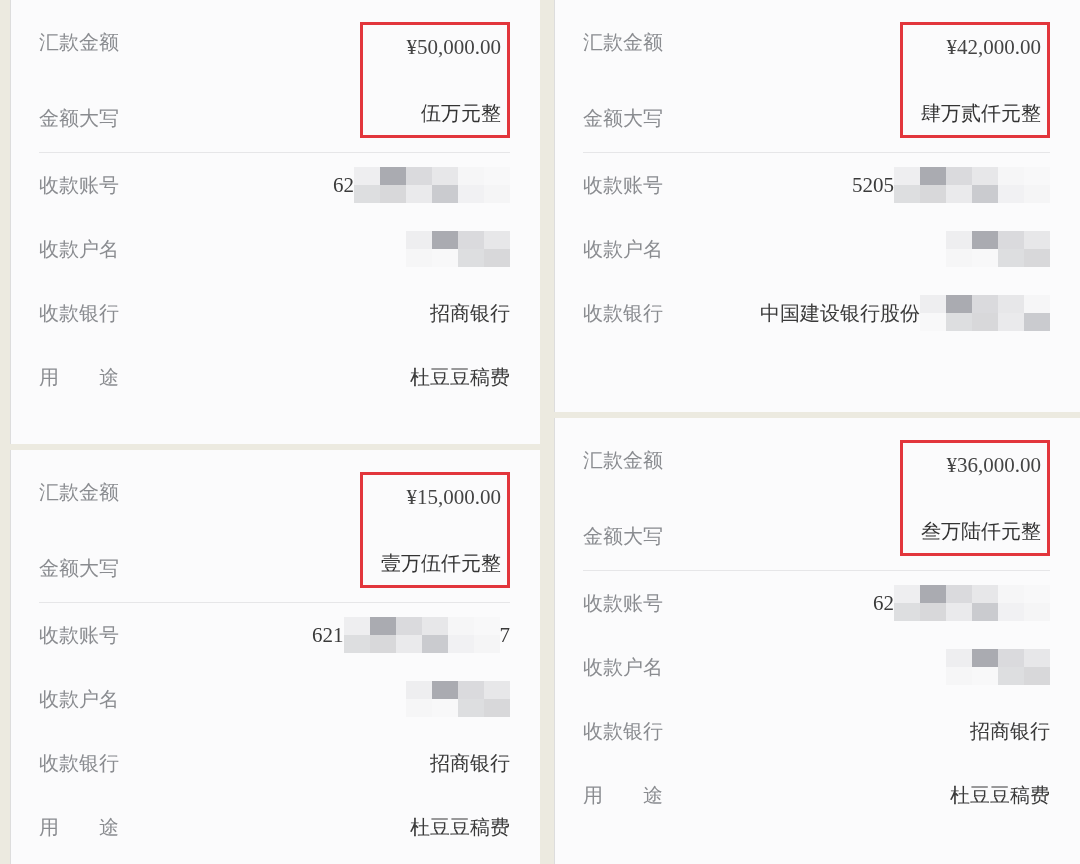 Image resolution: width=1080 pixels, height=864 pixels. I want to click on field-value: 5205, so click(873, 185).